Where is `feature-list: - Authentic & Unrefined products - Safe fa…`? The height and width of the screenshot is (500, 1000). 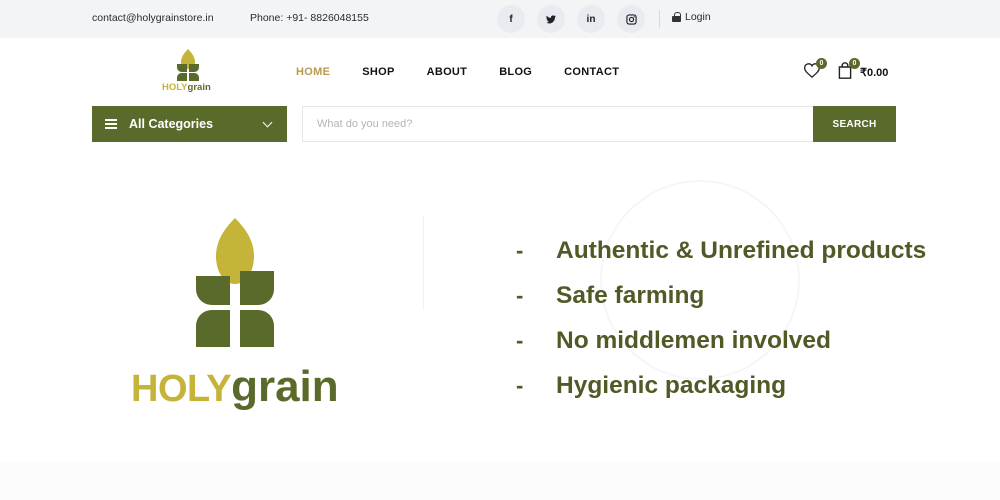 feature-list: - Authentic & Unrefined products - Safe fa… is located at coordinates (721, 318).